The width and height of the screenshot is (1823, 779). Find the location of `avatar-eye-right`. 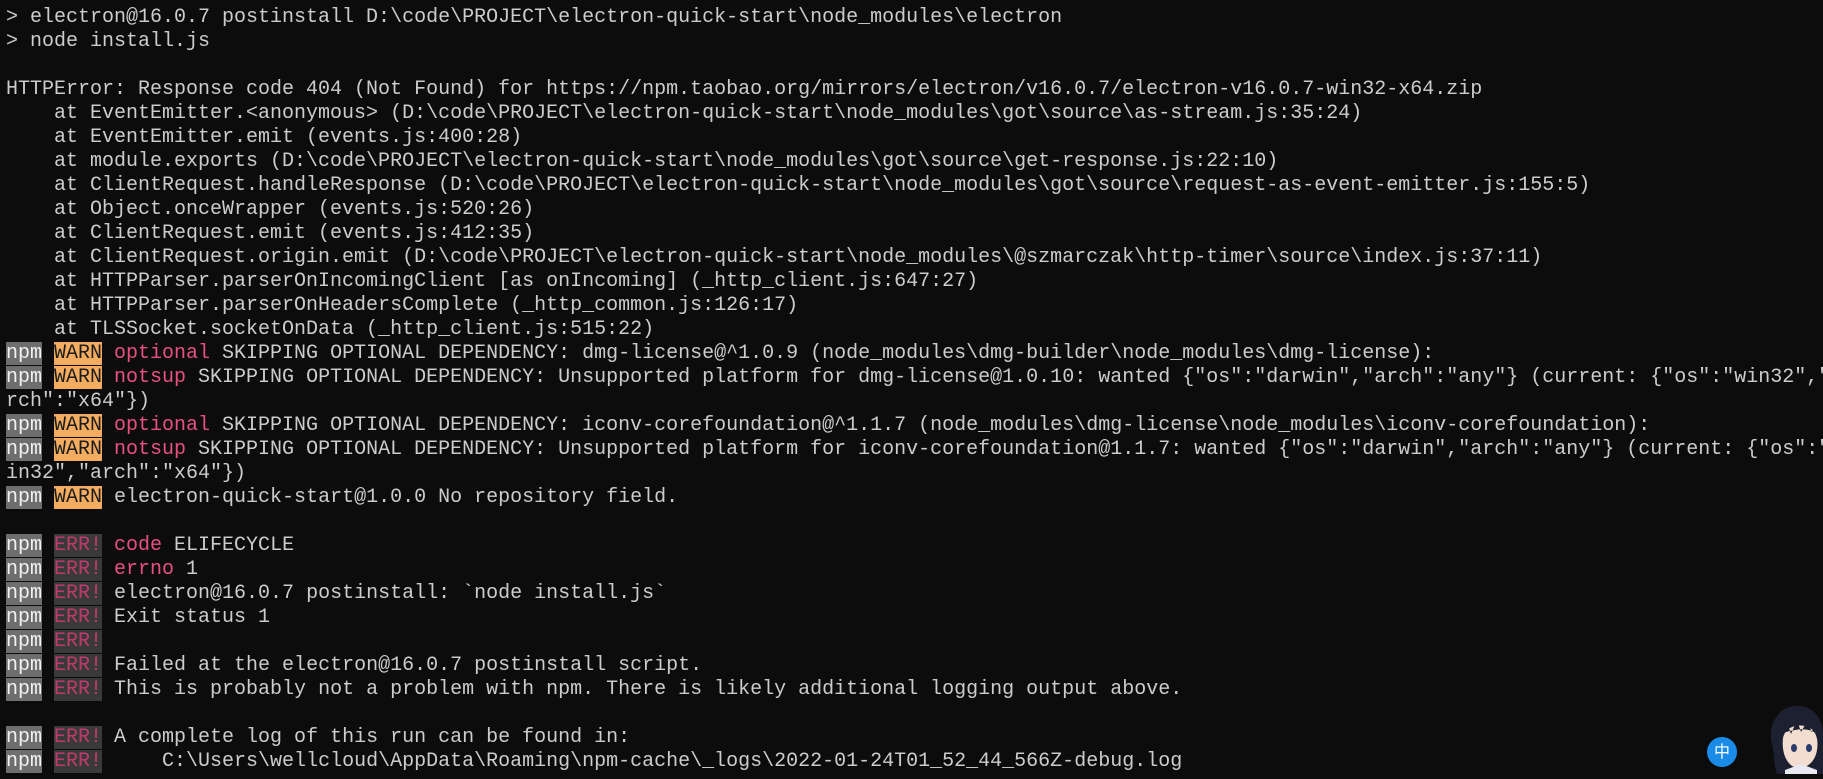

avatar-eye-right is located at coordinates (1809, 748).